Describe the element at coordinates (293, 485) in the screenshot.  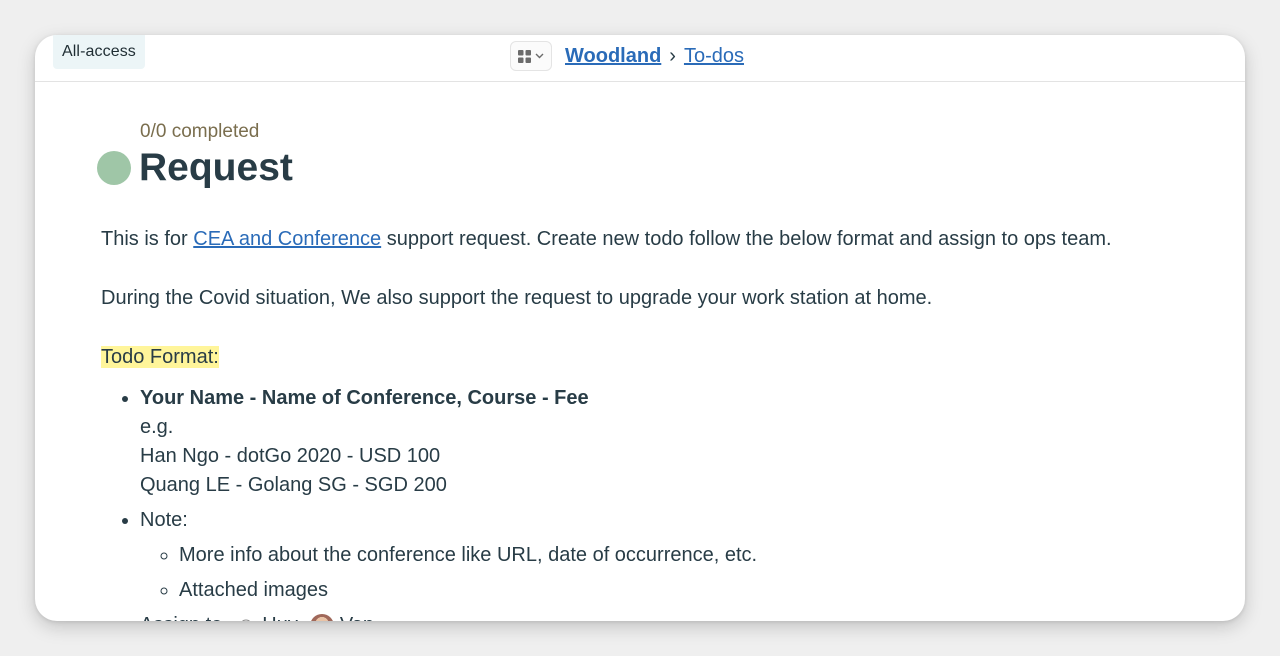
I see `example-line: Quang LE - Golang SG - SGD 200` at that location.